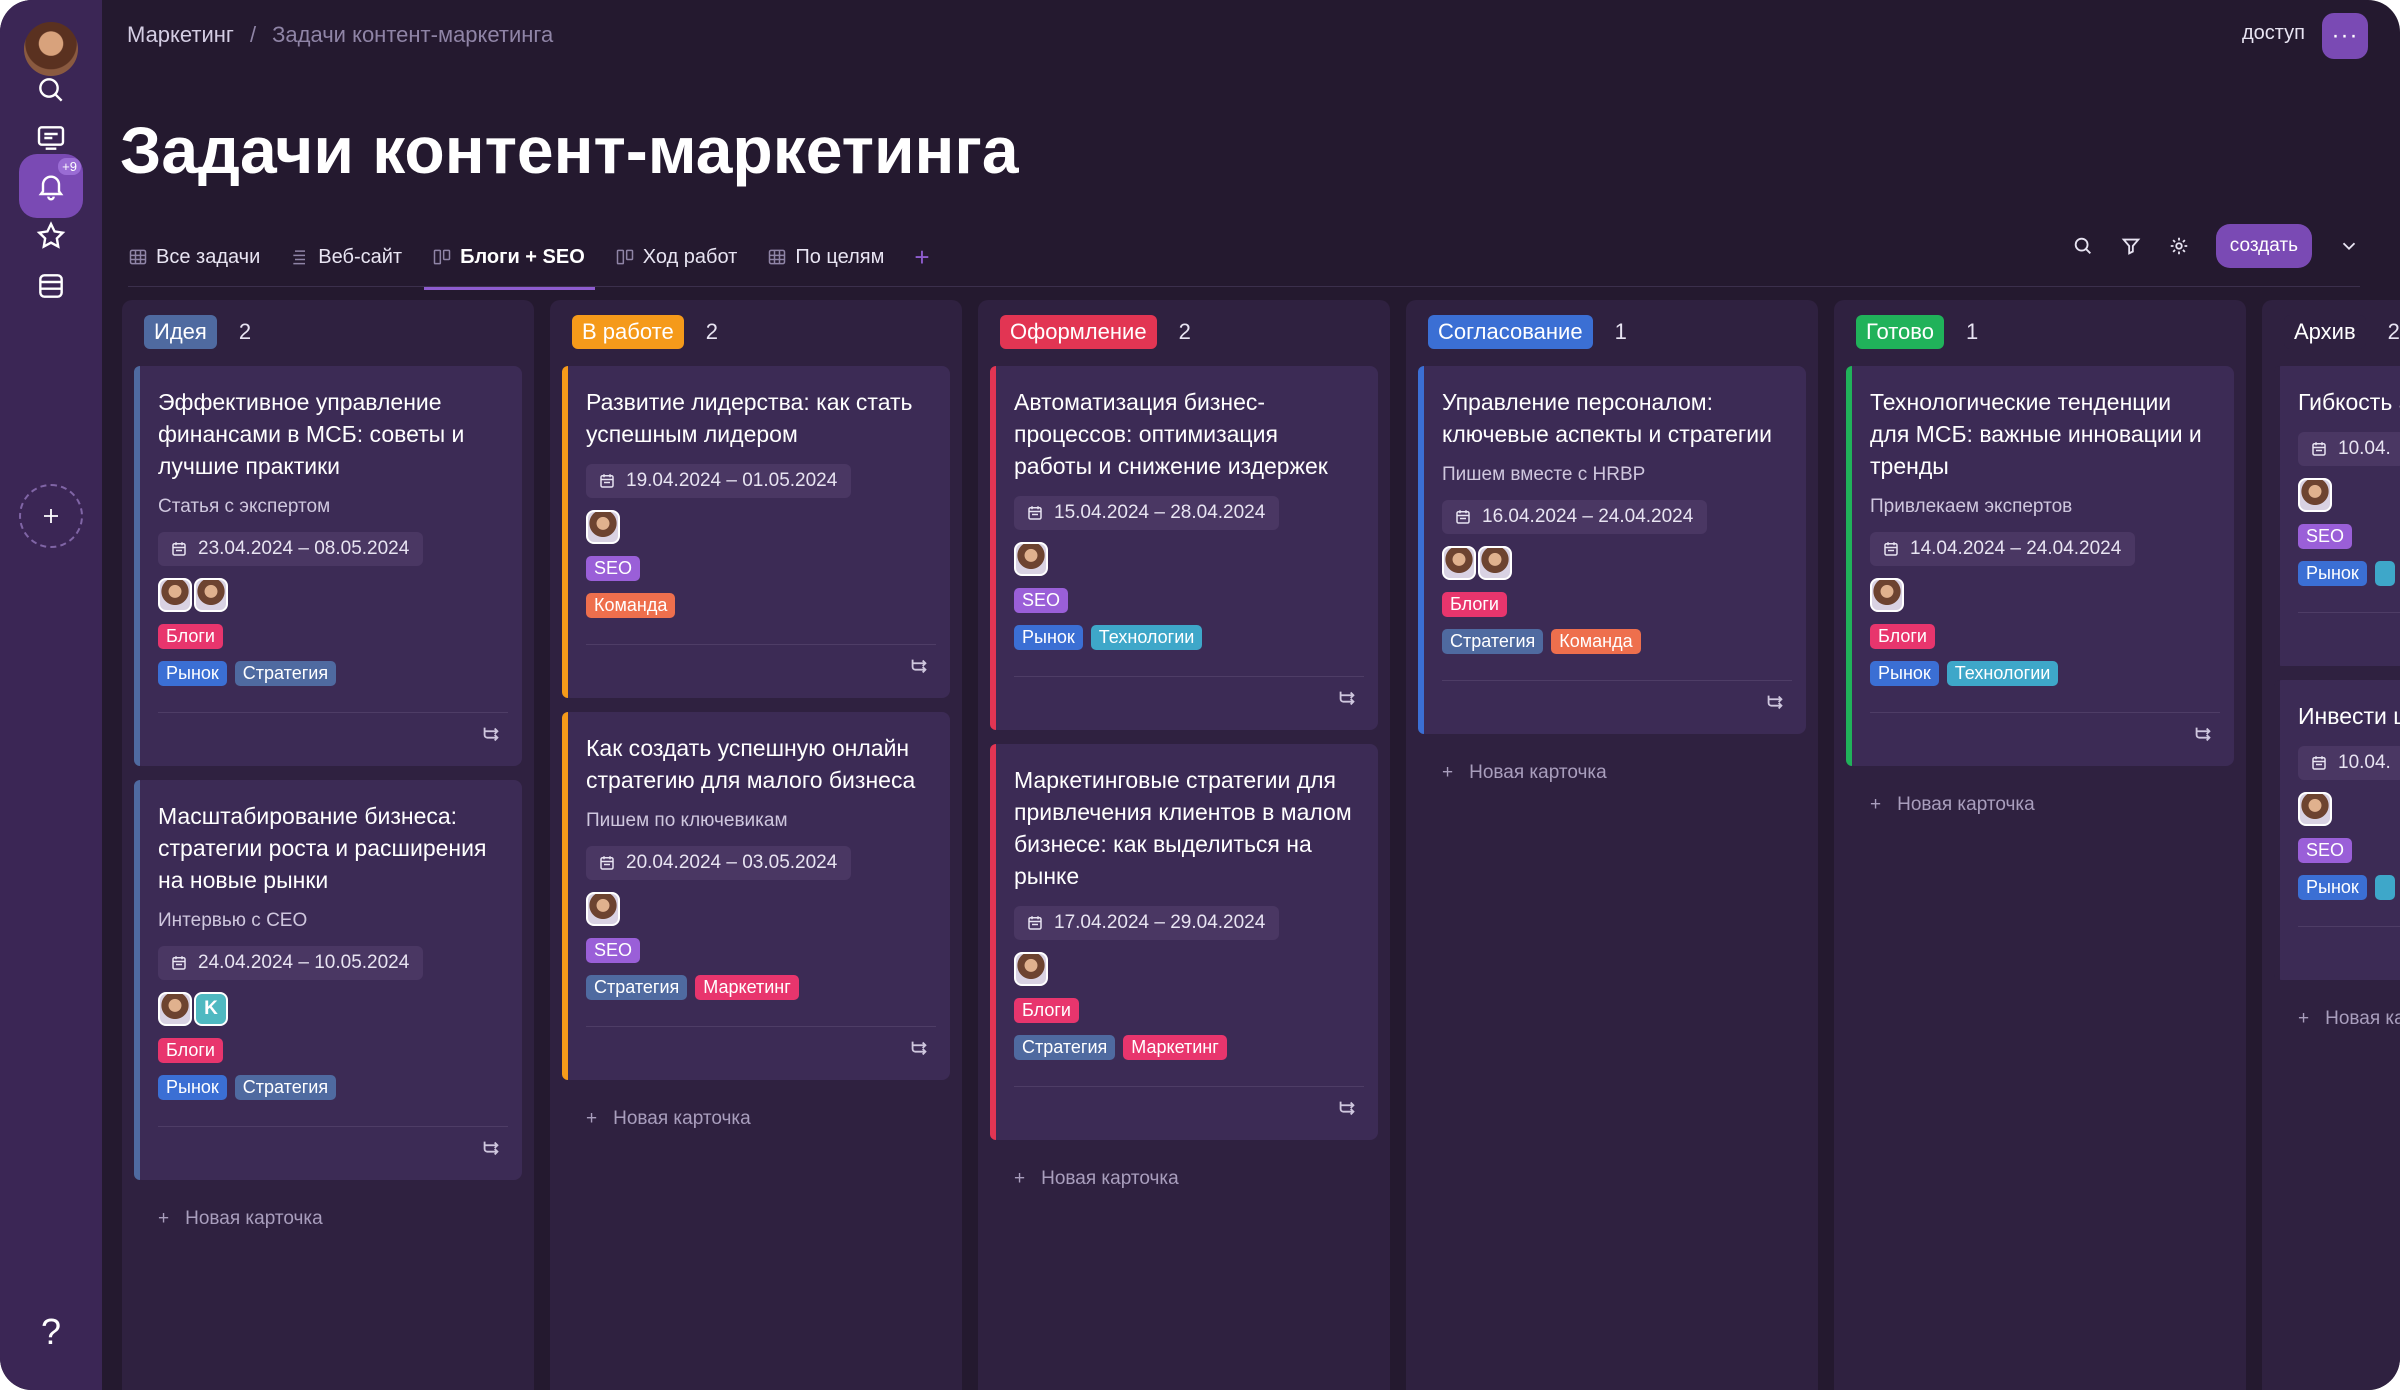  I want to click on access-button: доступ, so click(2273, 33).